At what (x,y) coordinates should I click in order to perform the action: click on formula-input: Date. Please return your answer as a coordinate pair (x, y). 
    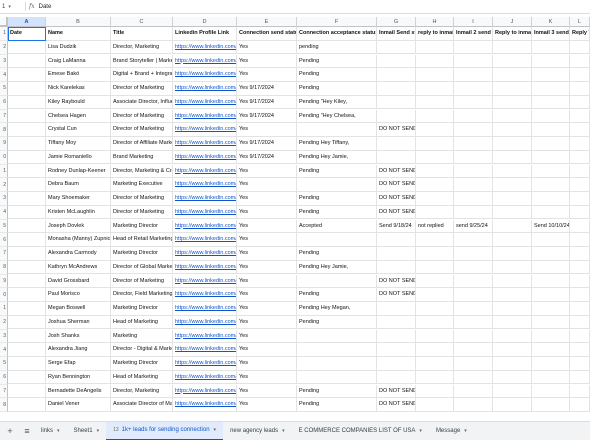
    Looking at the image, I should click on (45, 7).